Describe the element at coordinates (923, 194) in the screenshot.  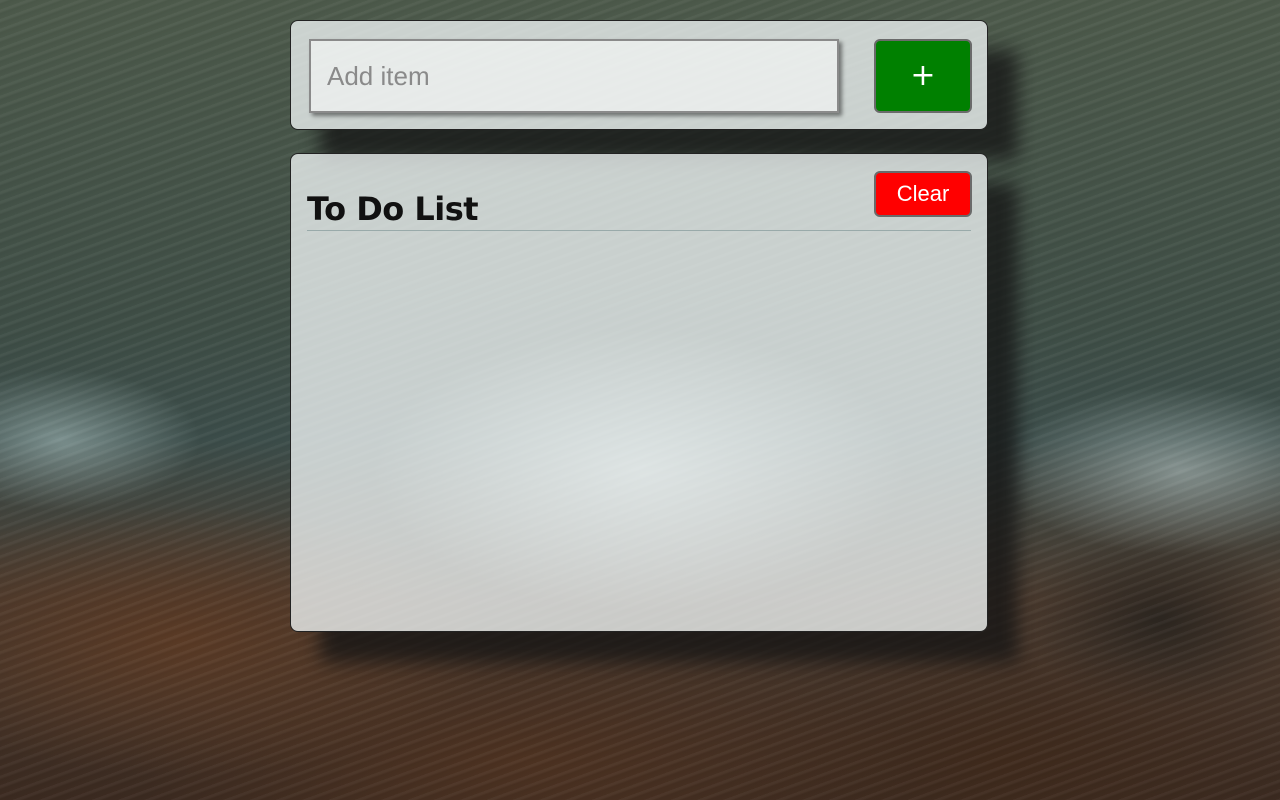
I see `clear-button: Clear` at that location.